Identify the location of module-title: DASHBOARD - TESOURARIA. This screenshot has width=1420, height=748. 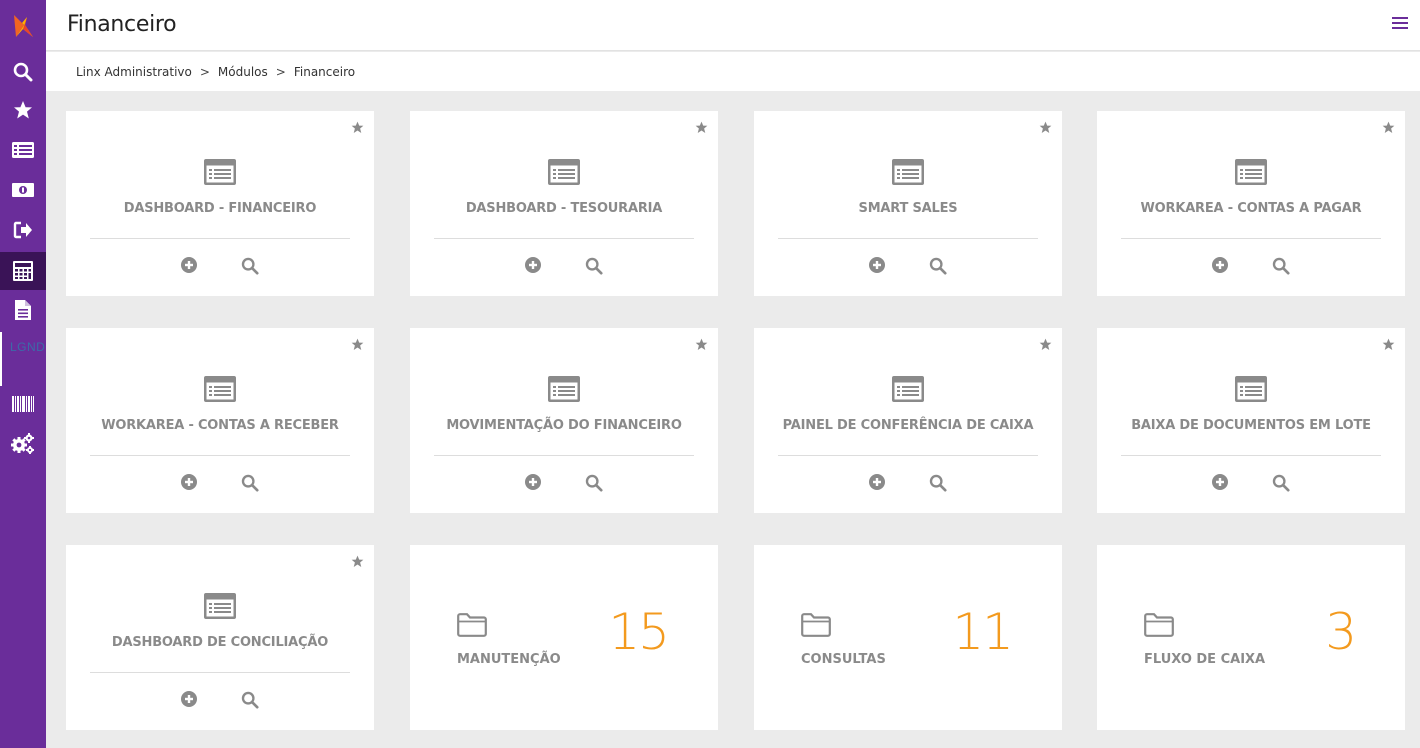
(564, 208).